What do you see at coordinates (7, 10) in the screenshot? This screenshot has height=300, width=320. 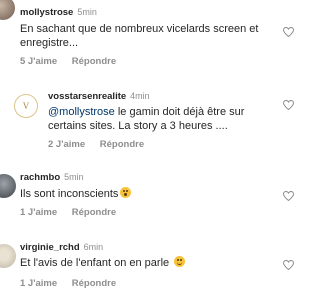 I see `avatar-mollystrose` at bounding box center [7, 10].